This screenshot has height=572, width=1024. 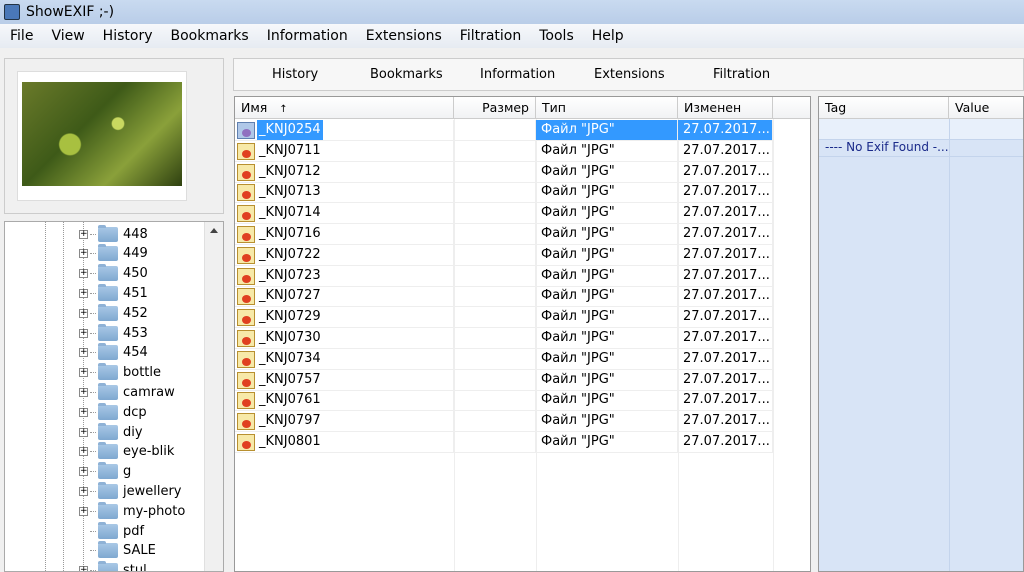 What do you see at coordinates (295, 74) in the screenshot?
I see `tab-history: History` at bounding box center [295, 74].